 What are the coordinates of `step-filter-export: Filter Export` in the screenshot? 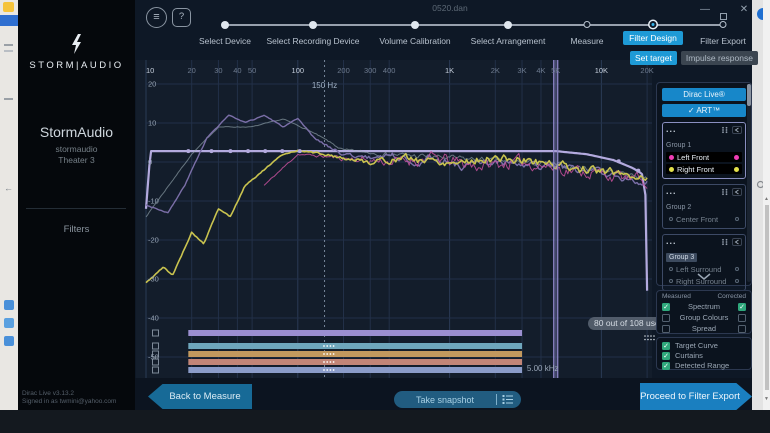 It's located at (719, 33).